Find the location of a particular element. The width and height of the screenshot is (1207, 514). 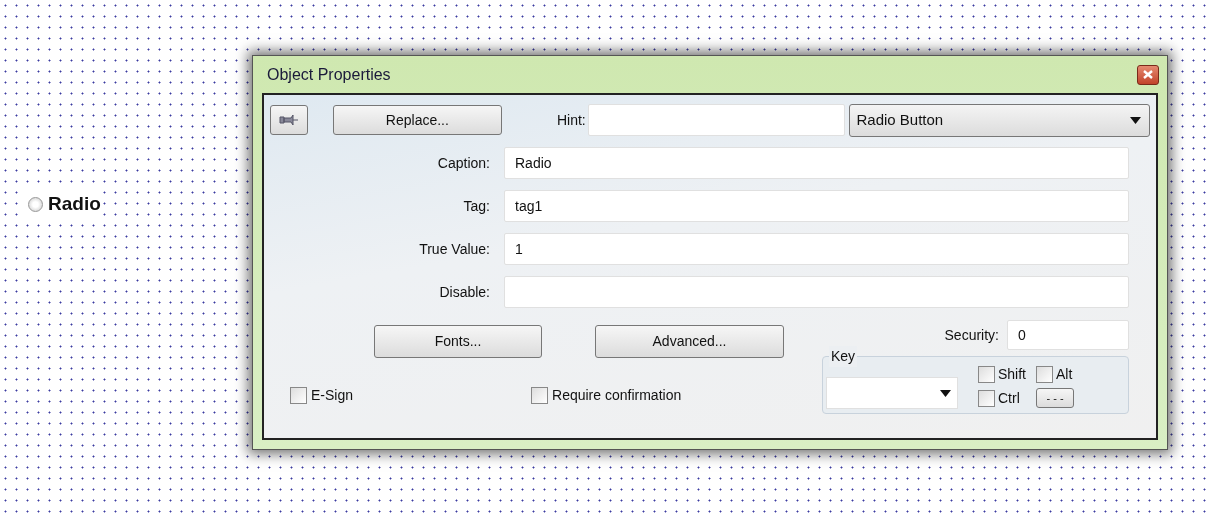

checkbox-label: Ctrl is located at coordinates (1009, 398).